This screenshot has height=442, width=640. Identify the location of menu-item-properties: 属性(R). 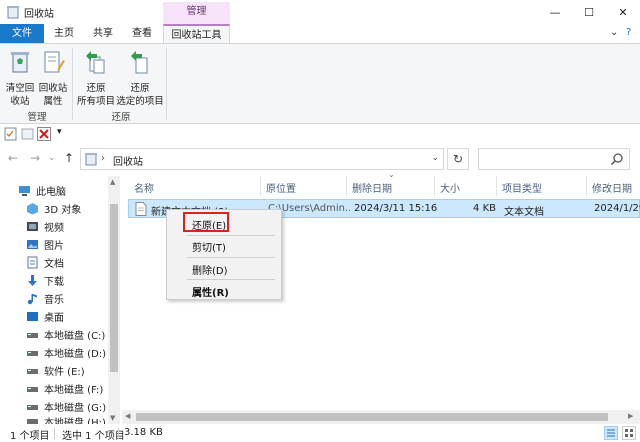
(224, 290).